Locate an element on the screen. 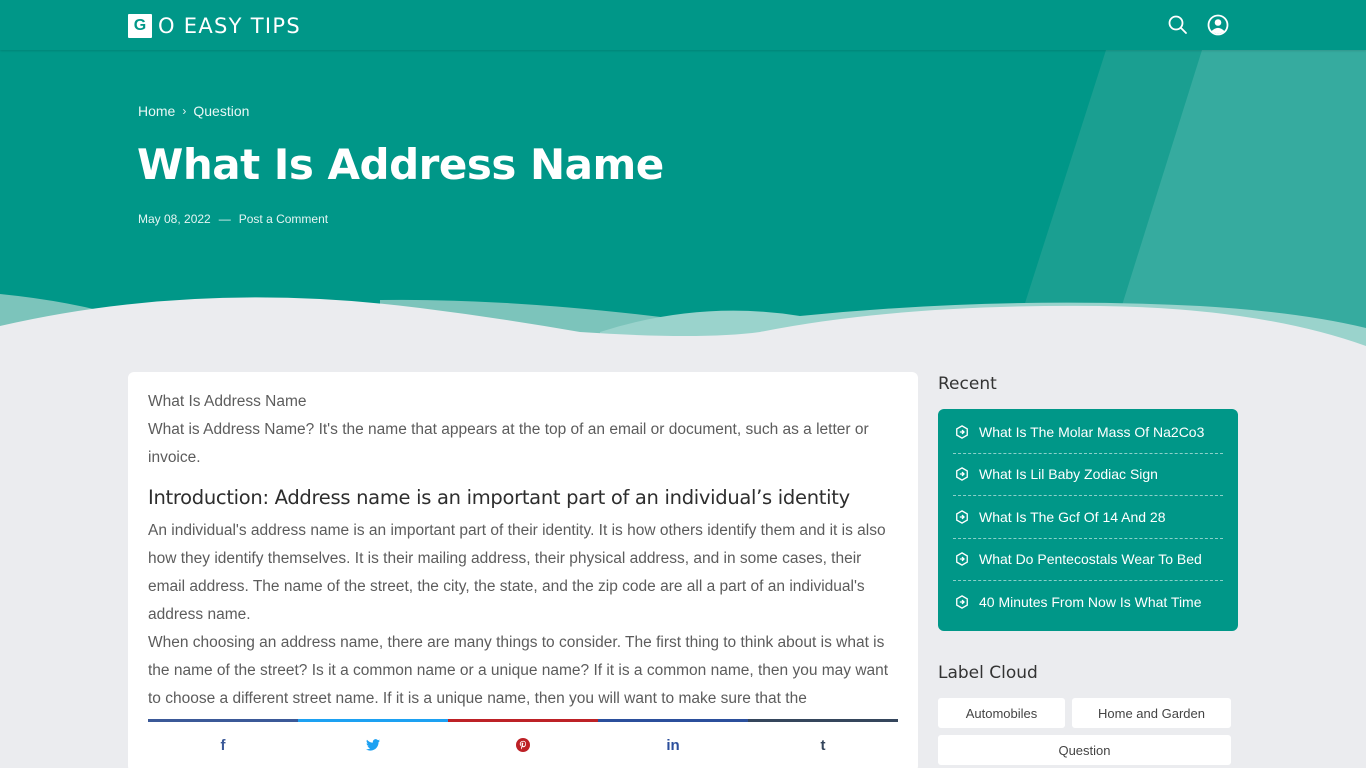 The width and height of the screenshot is (1366, 768). recent-post-item: What Is The Gcf Of 14 And 28 is located at coordinates (1088, 517).